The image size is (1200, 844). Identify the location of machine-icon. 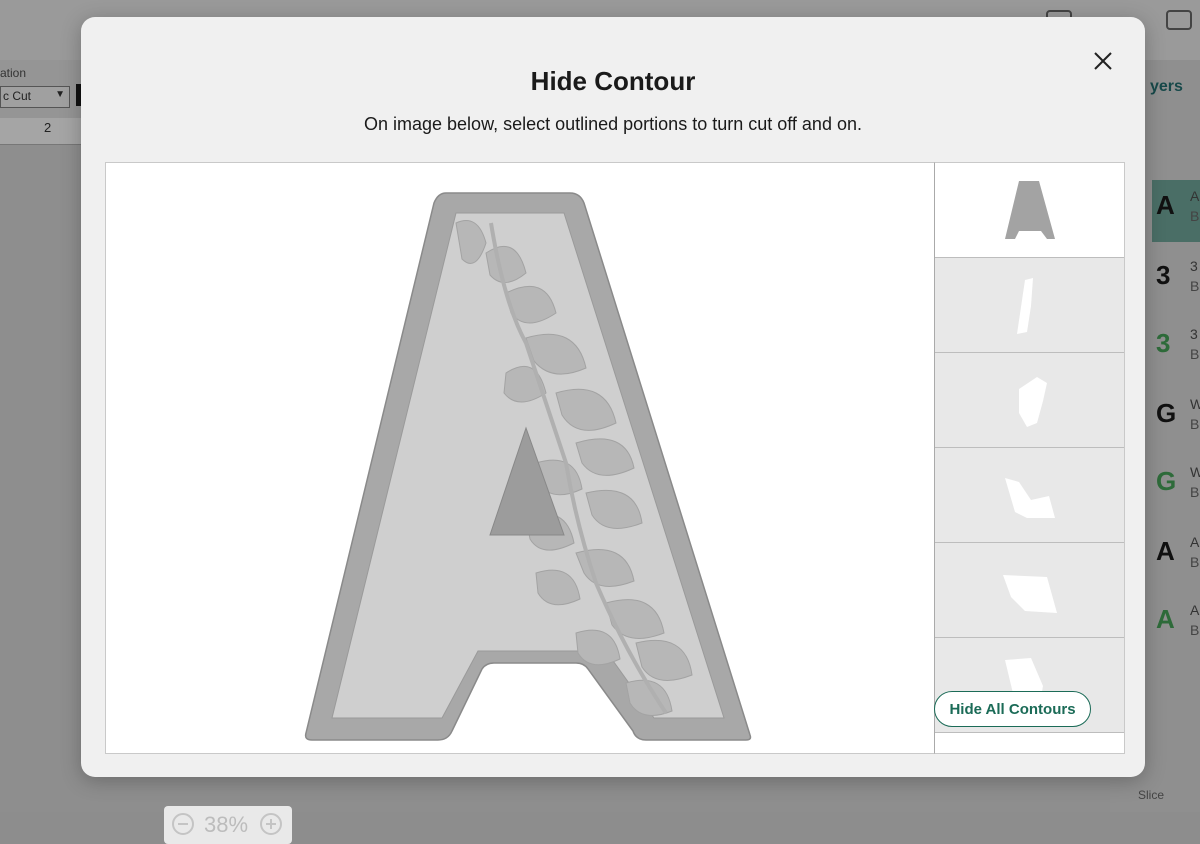
(1179, 20).